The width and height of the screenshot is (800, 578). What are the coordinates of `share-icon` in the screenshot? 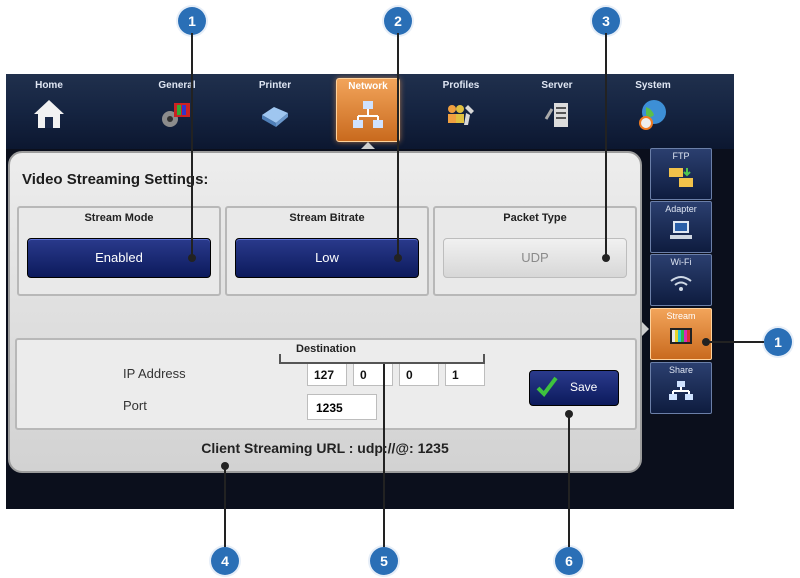 It's located at (681, 390).